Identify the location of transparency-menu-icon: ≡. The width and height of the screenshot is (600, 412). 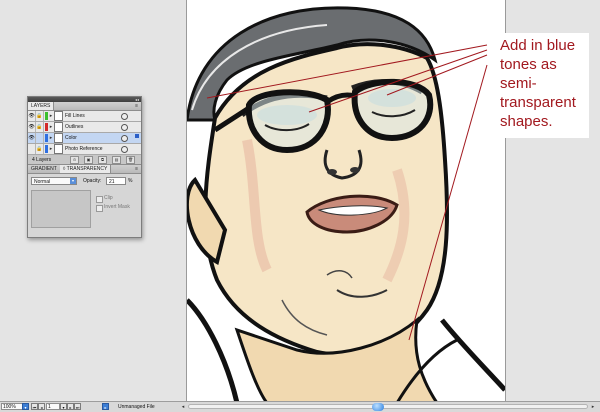
(136, 169).